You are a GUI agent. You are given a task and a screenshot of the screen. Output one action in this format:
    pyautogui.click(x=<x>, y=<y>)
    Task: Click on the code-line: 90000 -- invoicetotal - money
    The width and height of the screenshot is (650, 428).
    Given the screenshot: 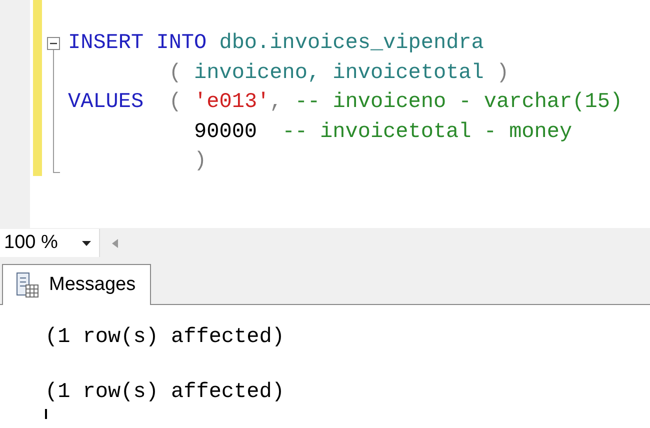 What is the action you would take?
    pyautogui.click(x=383, y=133)
    